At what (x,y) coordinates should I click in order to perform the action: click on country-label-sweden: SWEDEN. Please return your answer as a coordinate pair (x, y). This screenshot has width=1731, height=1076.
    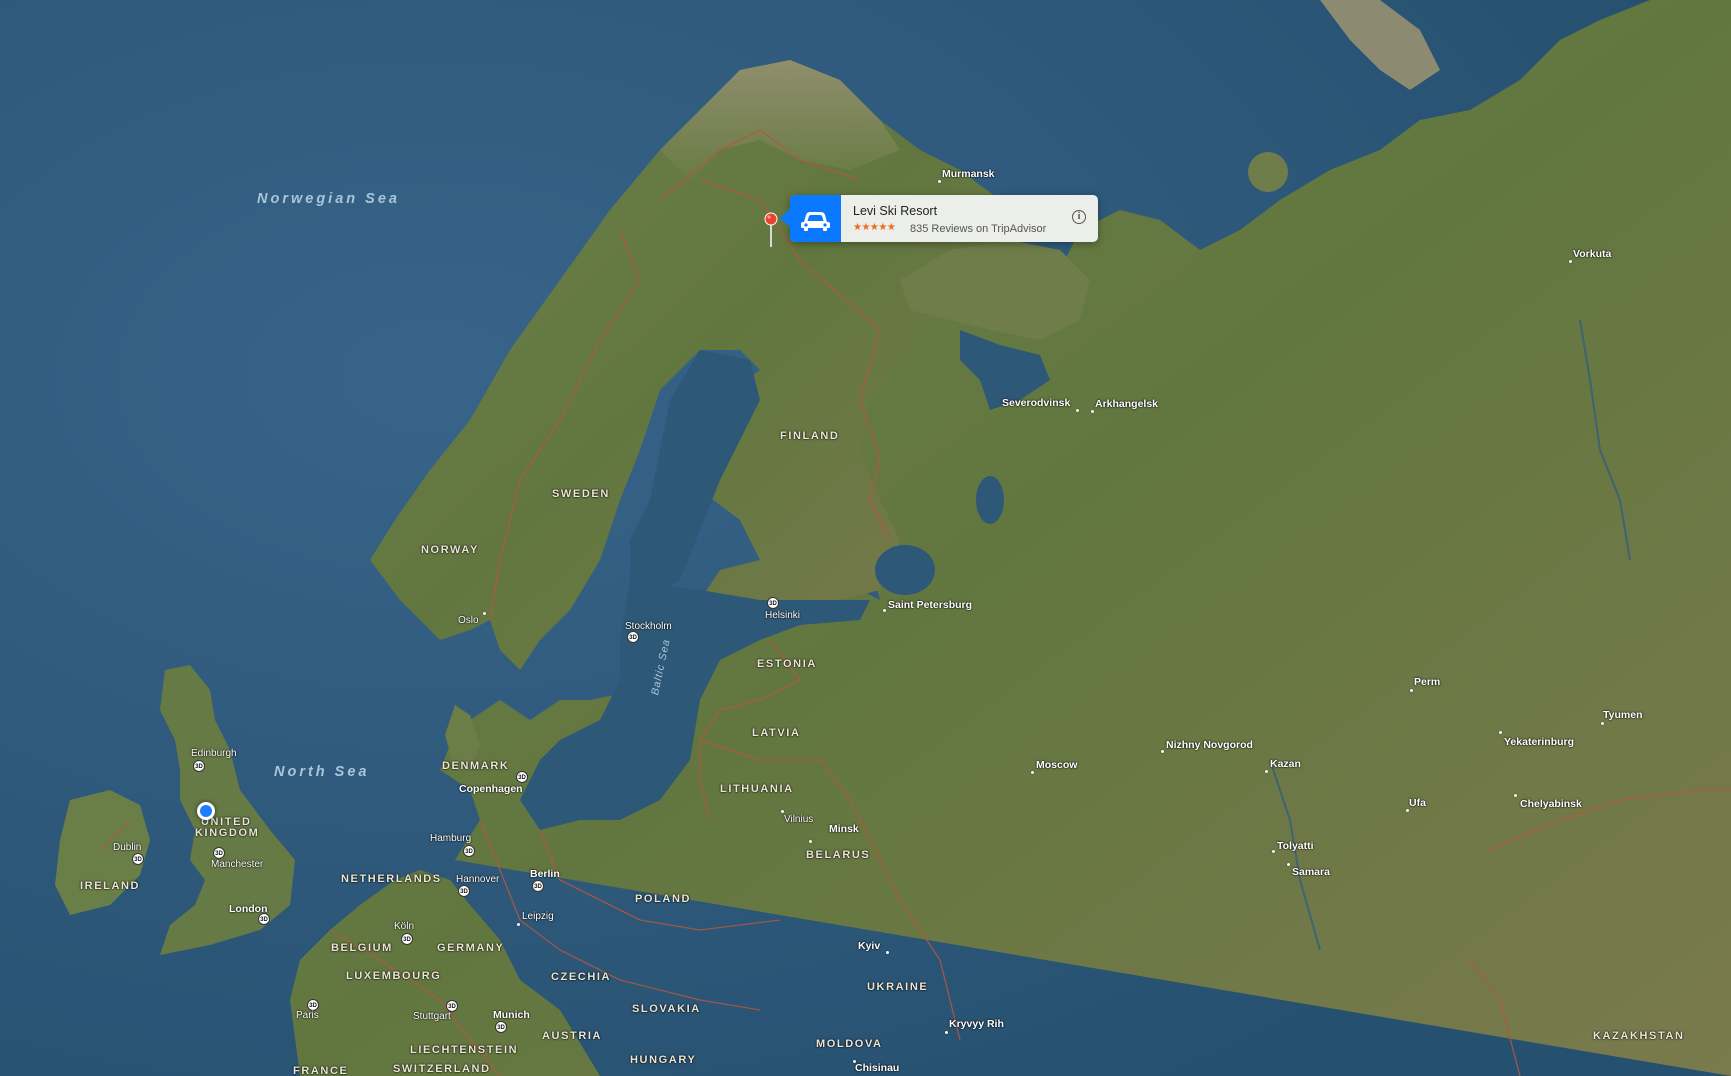
    Looking at the image, I should click on (581, 494).